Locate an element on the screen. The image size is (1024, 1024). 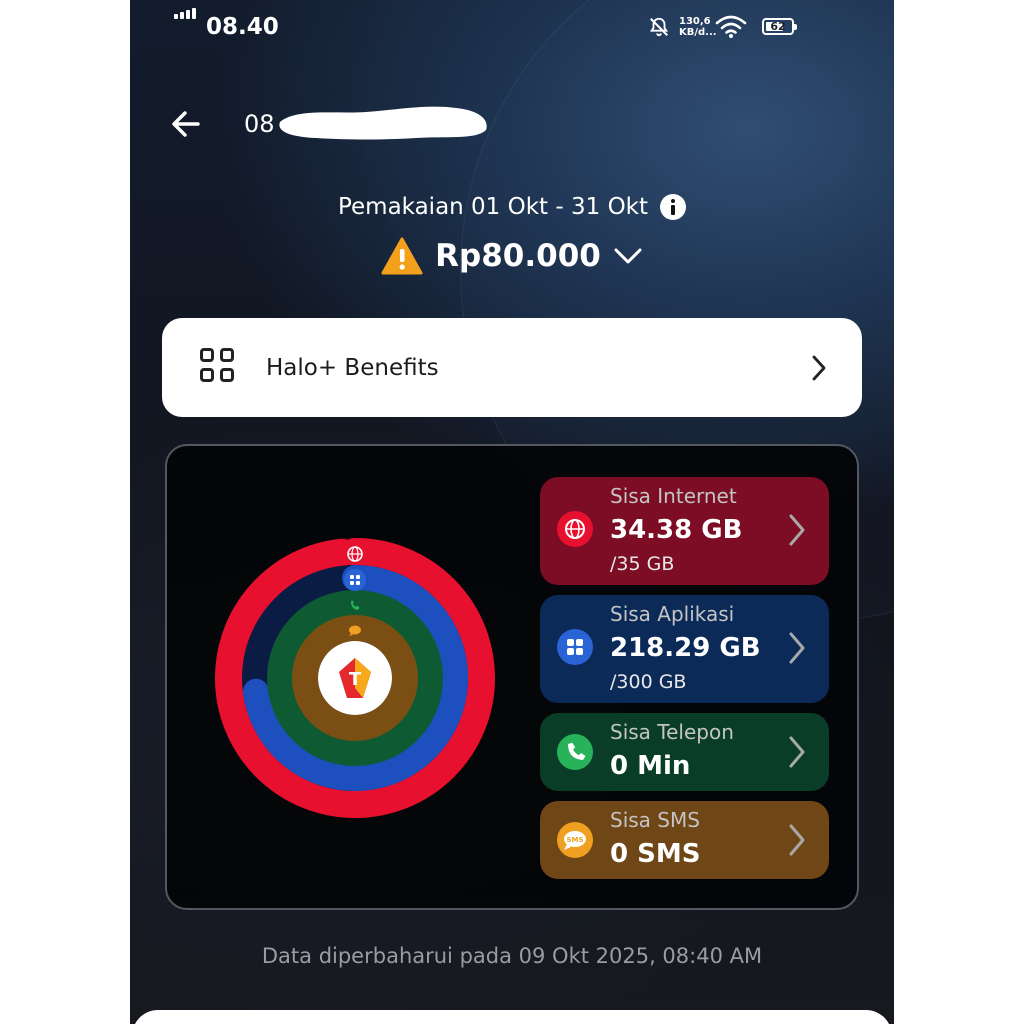
telkomsel-logo-icon: T is located at coordinates (355, 678).